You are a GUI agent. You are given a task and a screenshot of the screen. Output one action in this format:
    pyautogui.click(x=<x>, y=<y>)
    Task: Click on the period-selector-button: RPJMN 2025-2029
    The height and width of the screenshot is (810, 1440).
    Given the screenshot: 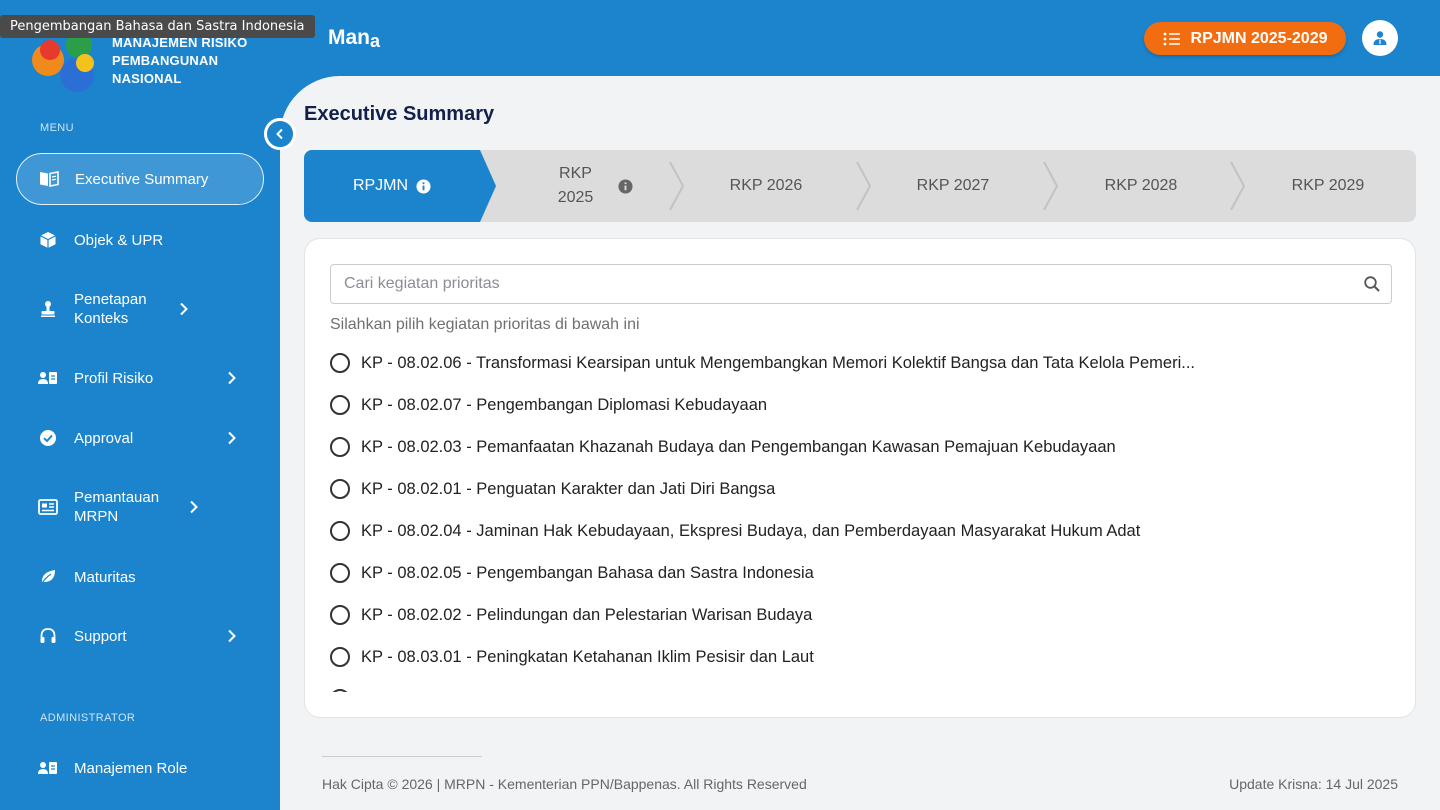 What is the action you would take?
    pyautogui.click(x=1245, y=38)
    